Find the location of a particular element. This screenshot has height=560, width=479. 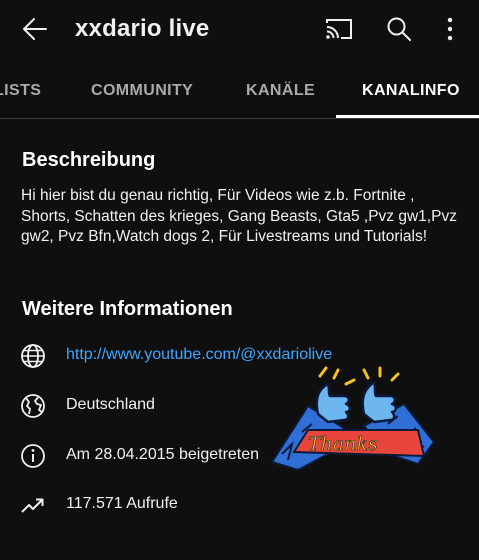

channel-title: xxdario live is located at coordinates (142, 28).